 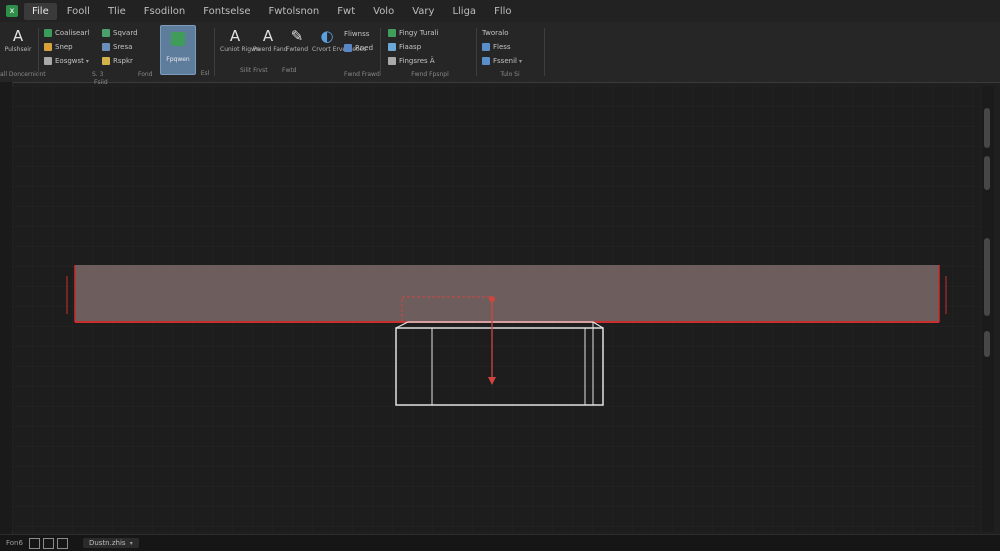 I want to click on tab-lliga: Lliga, so click(x=464, y=11).